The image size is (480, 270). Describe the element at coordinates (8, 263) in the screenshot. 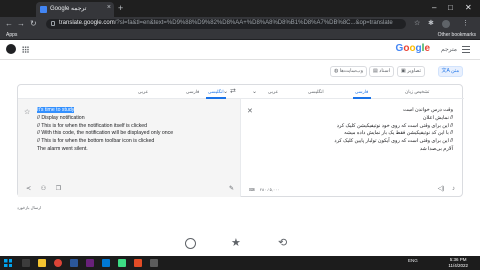

I see `windows-start-icon` at that location.